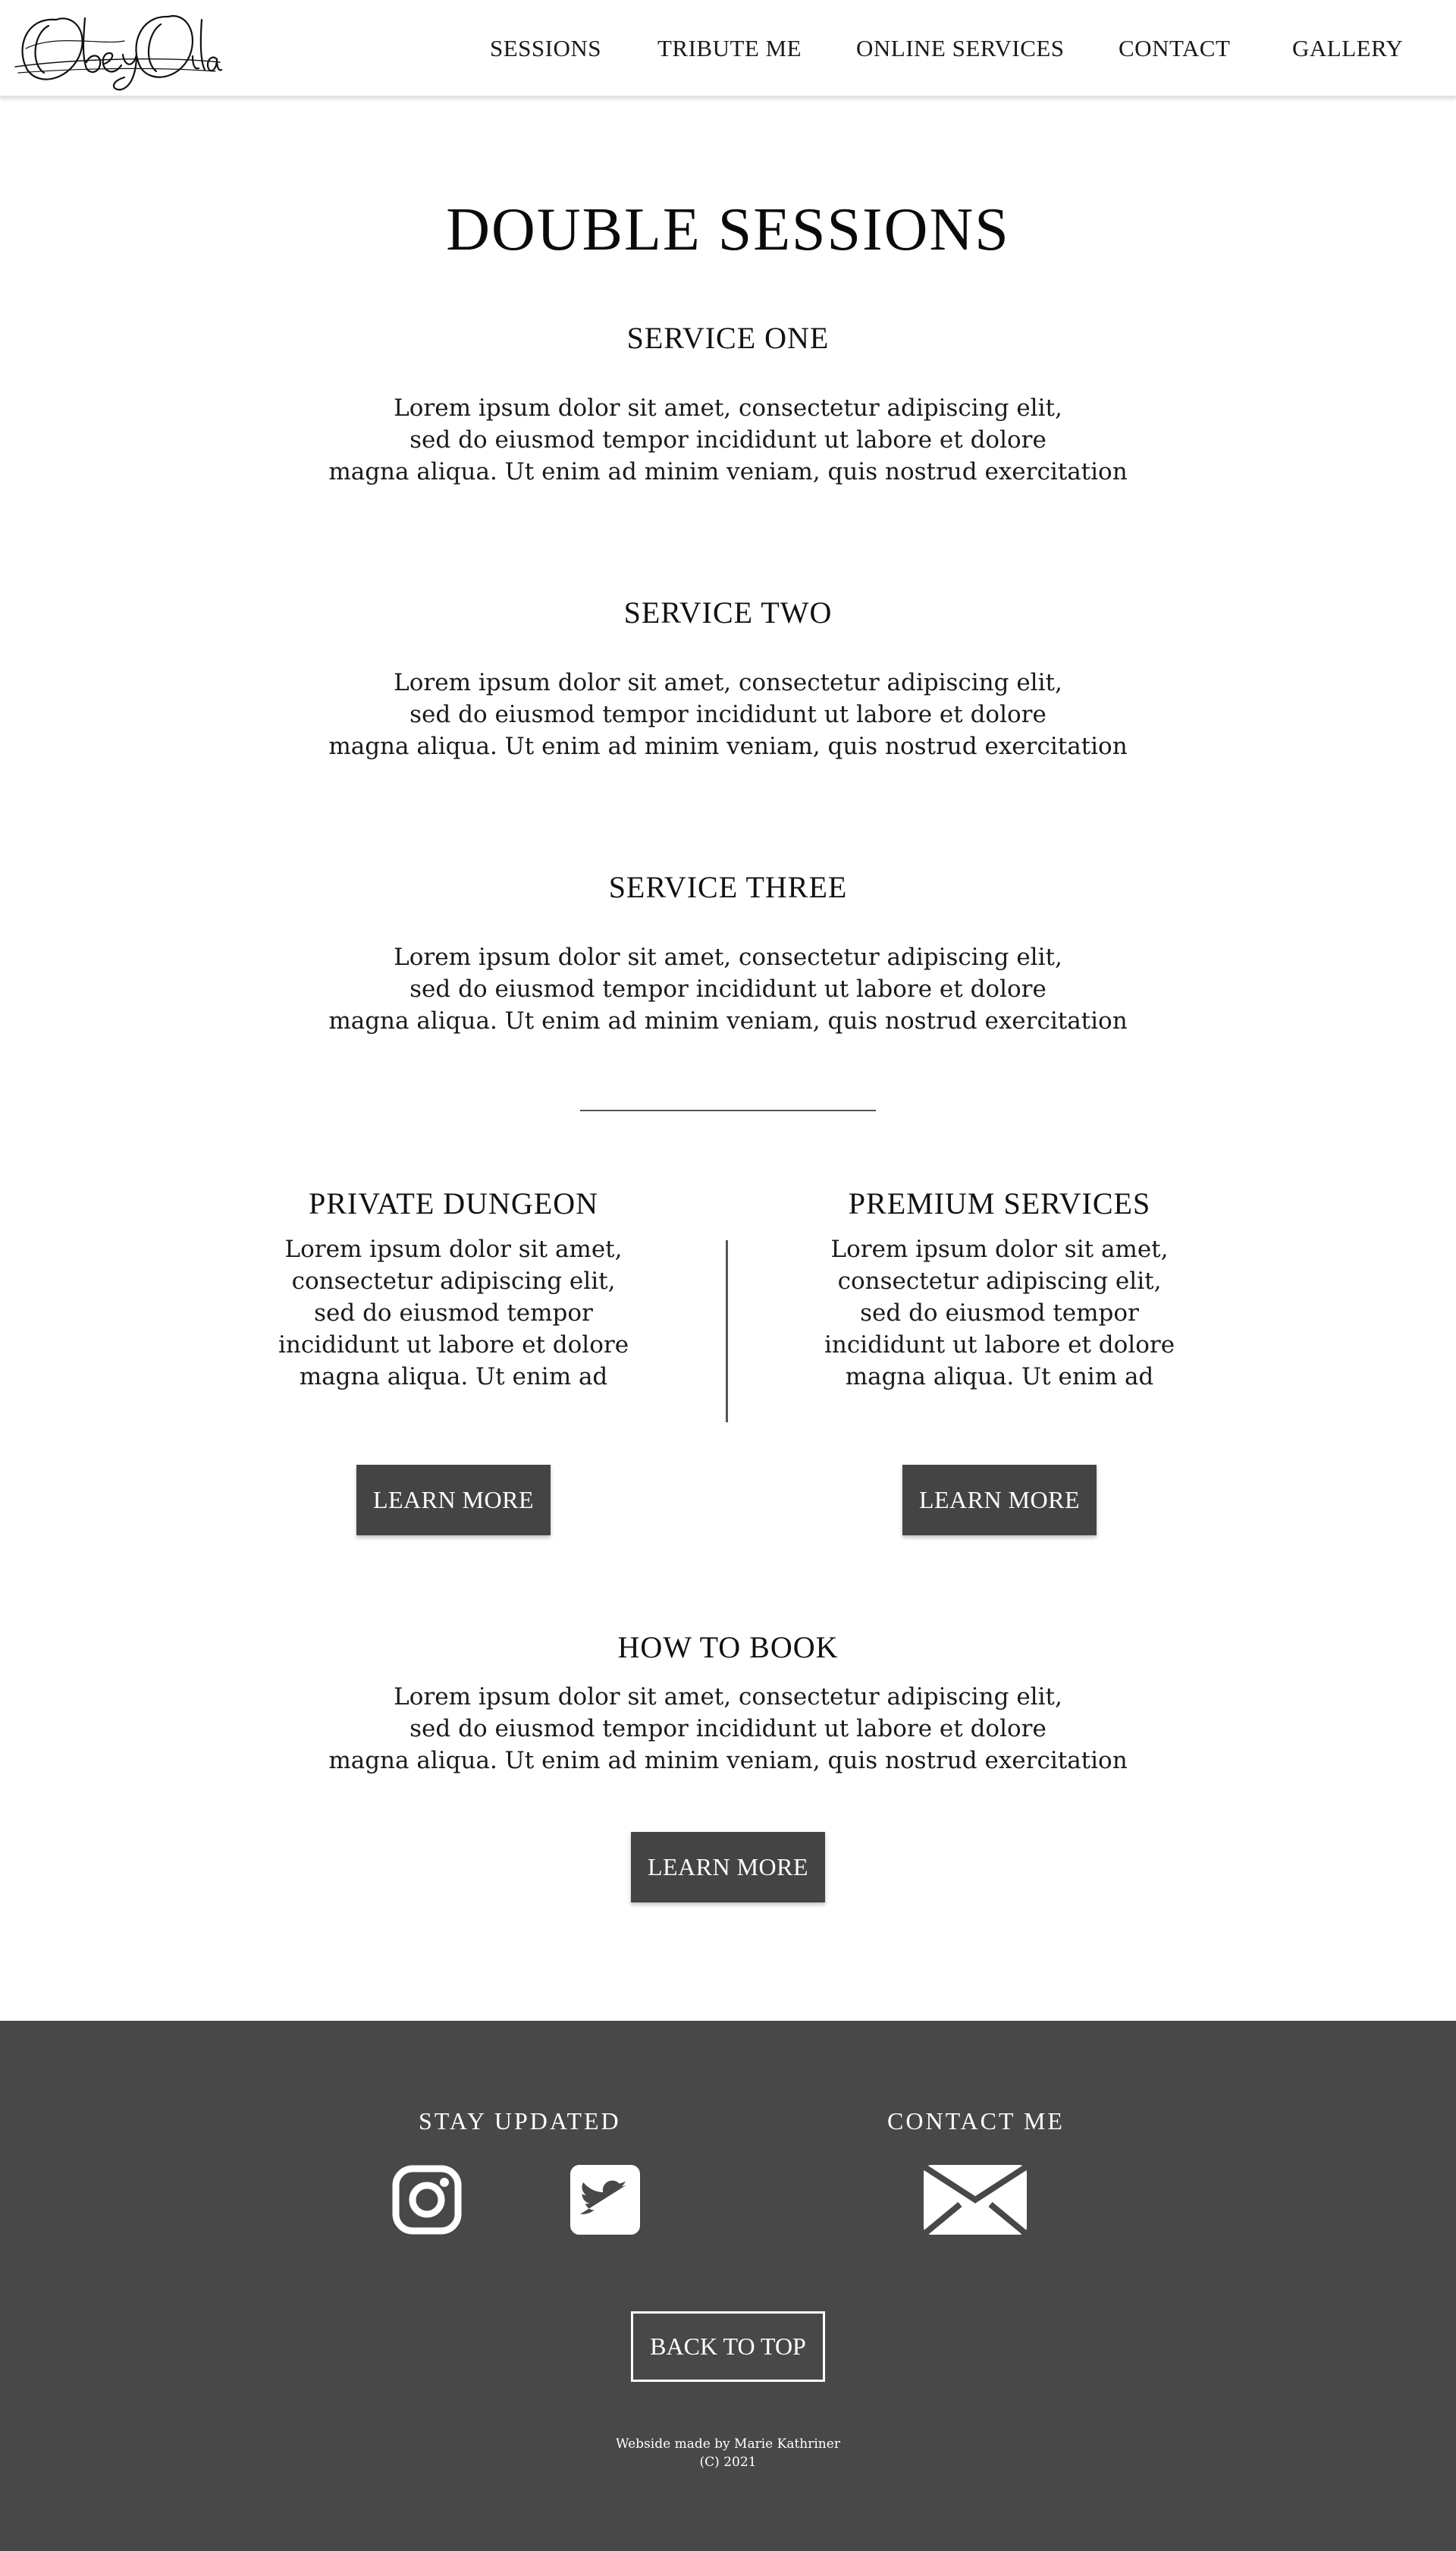 This screenshot has height=2551, width=1456. What do you see at coordinates (1174, 48) in the screenshot?
I see `nav-contact: CONTACT` at bounding box center [1174, 48].